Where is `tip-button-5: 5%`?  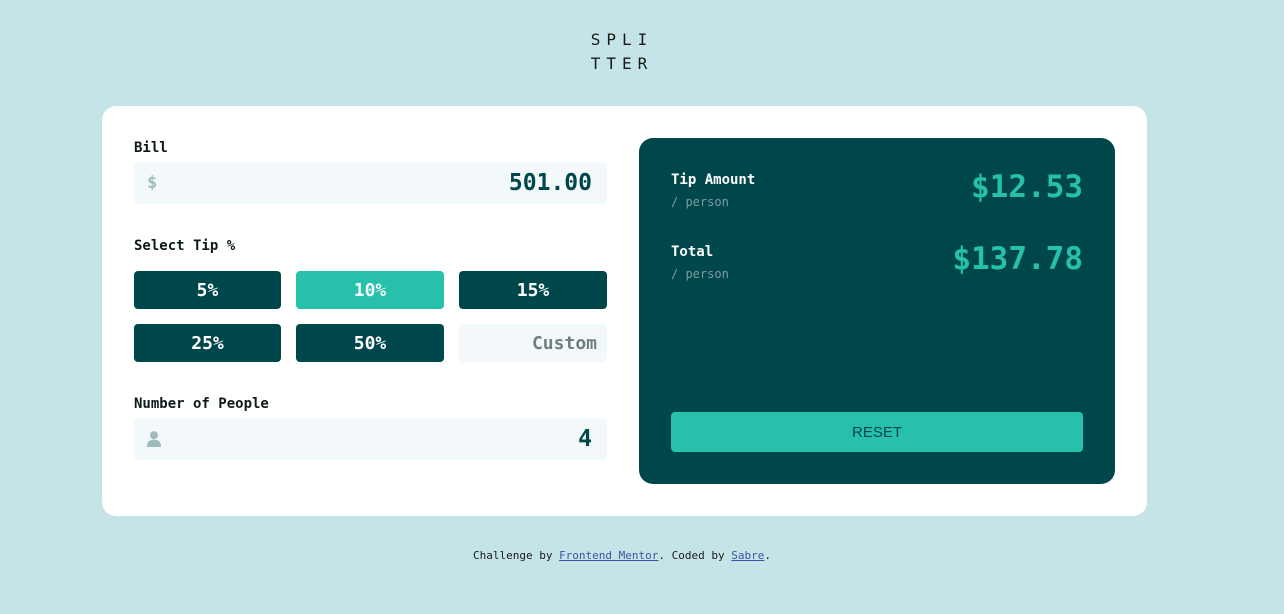 tip-button-5: 5% is located at coordinates (207, 290).